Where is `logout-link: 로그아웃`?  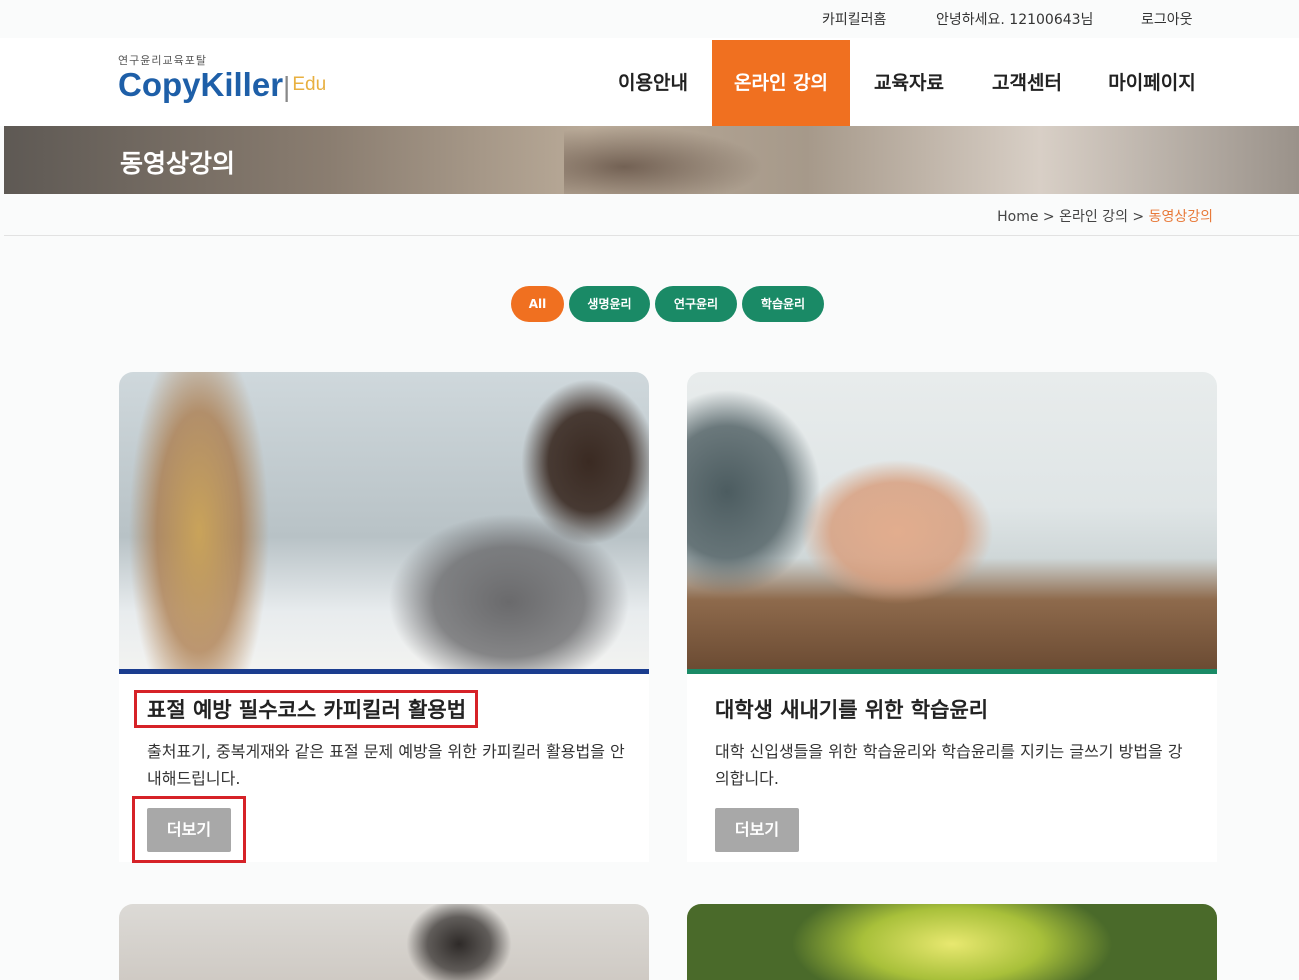 logout-link: 로그아웃 is located at coordinates (1167, 19).